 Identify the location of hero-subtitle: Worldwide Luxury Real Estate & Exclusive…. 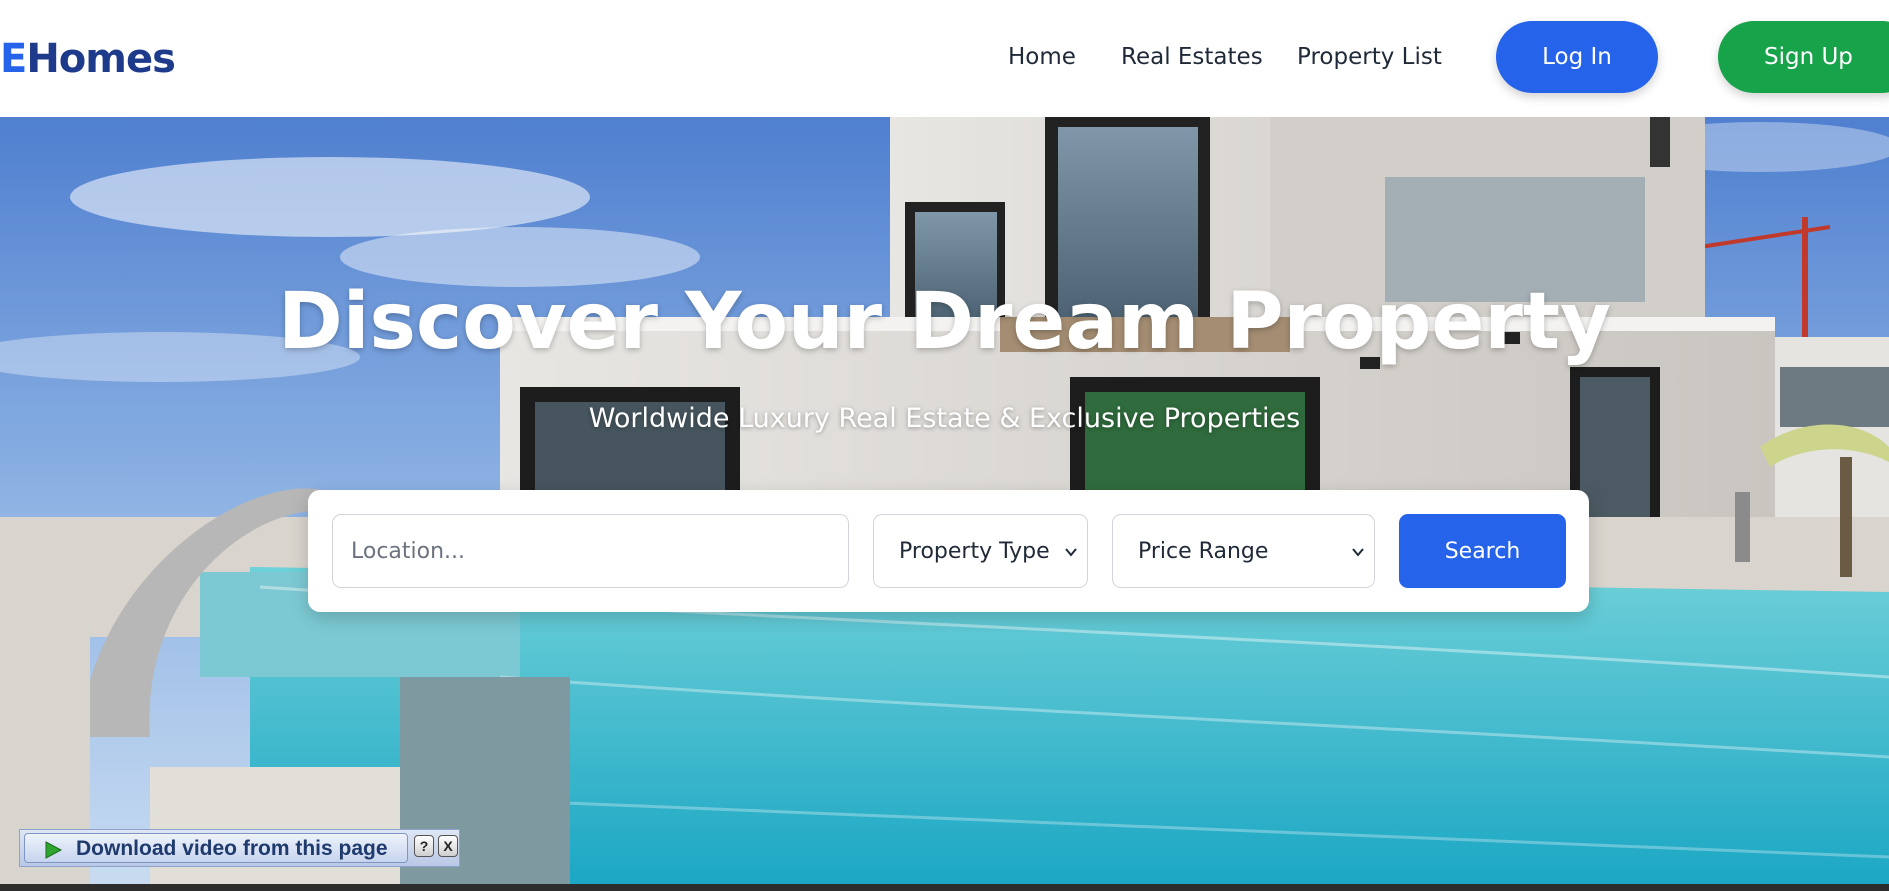
(944, 418).